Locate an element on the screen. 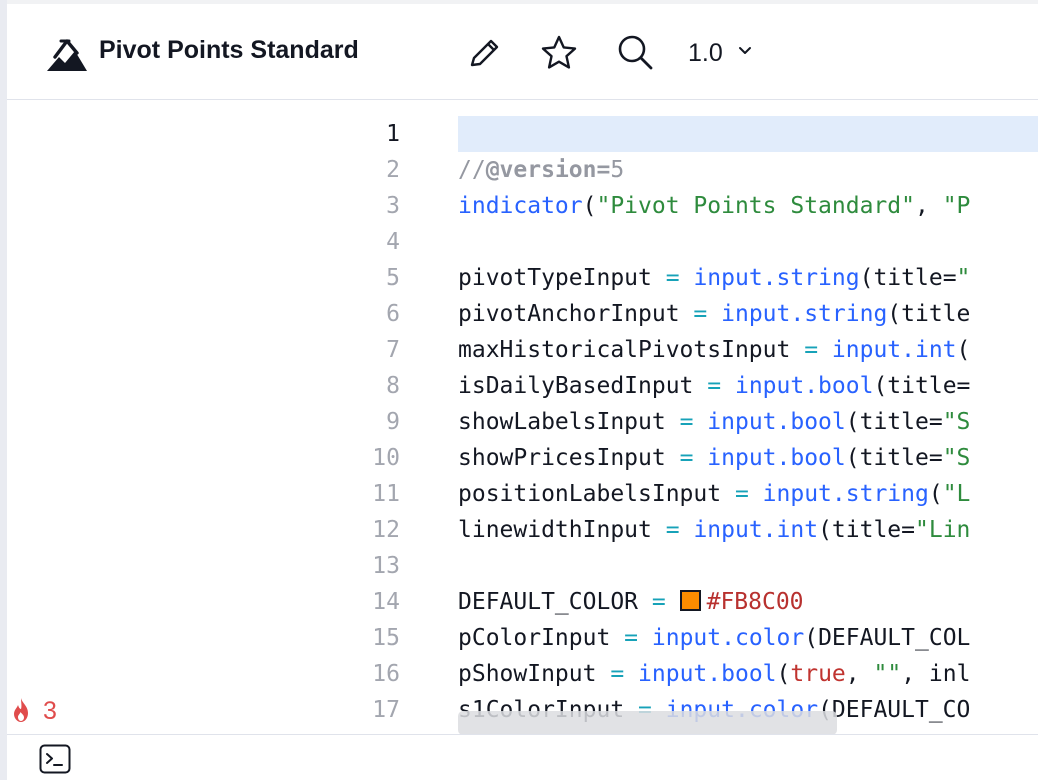 This screenshot has height=780, width=1038. code-text: isDailyBasedInput = input.bool(title= is located at coordinates (714, 386).